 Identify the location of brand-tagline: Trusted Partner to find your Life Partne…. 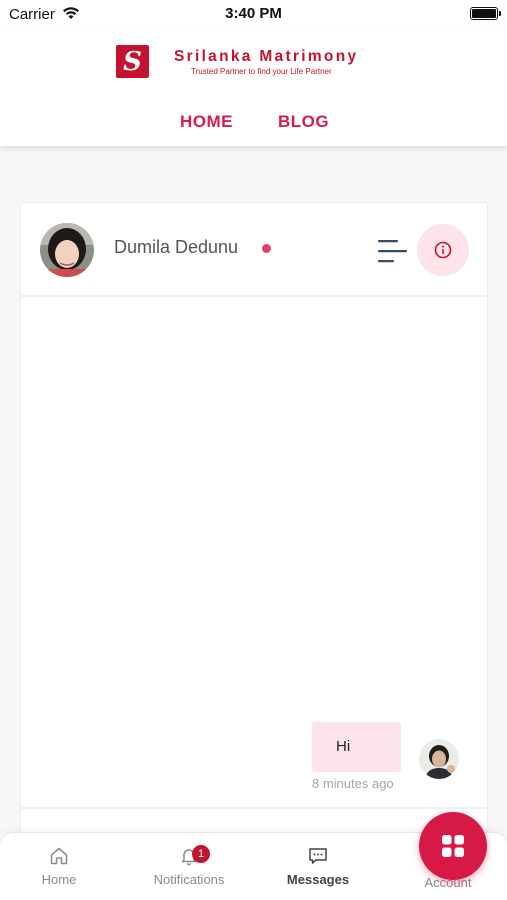
(261, 71).